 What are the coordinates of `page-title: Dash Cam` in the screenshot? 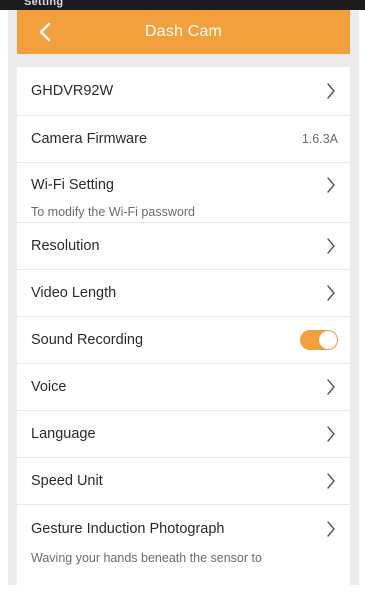 It's located at (183, 31).